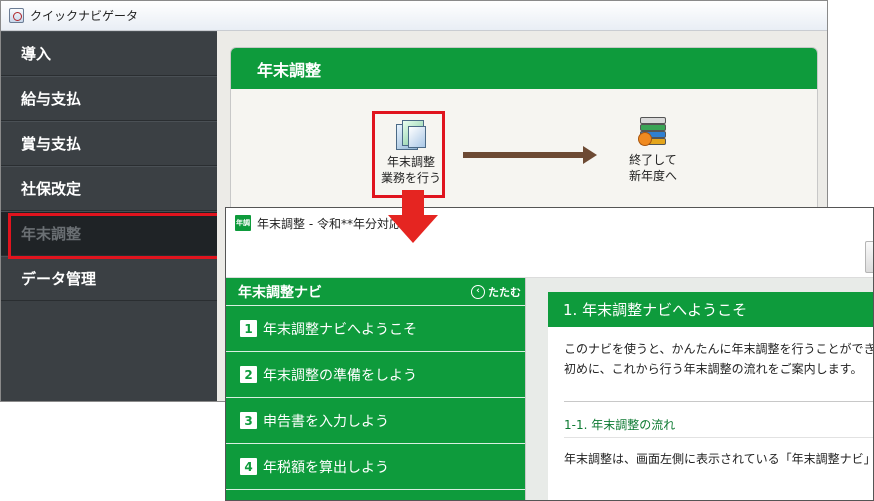 The width and height of the screenshot is (874, 501). What do you see at coordinates (326, 421) in the screenshot?
I see `nav-item-label: 申告書を入力しよう` at bounding box center [326, 421].